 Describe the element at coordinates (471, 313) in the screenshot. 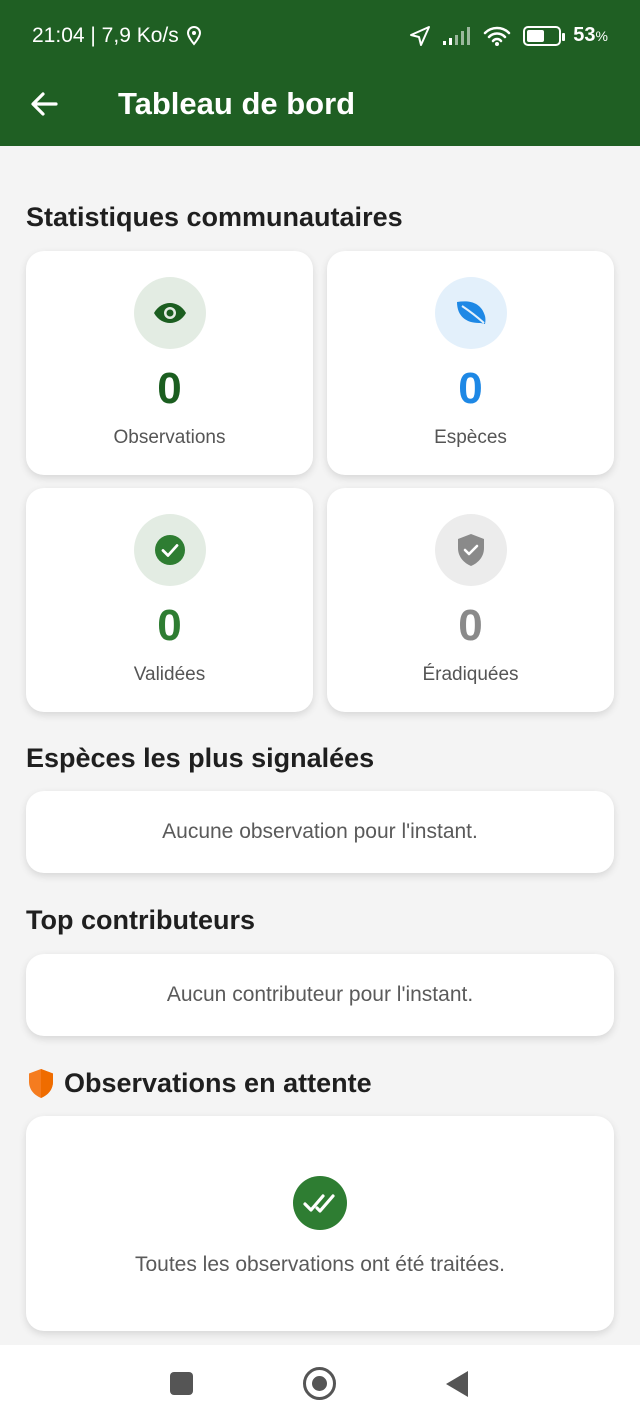

I see `leaf-icon` at that location.